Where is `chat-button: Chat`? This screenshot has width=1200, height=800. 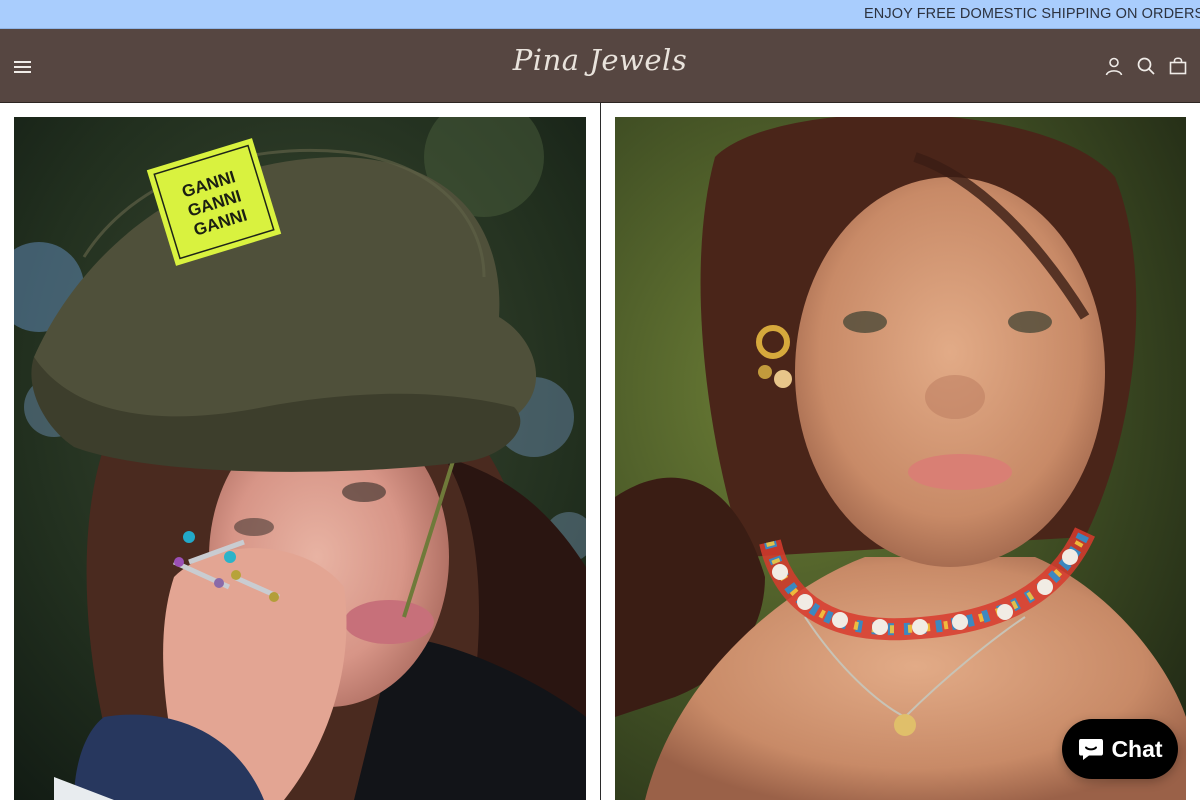
chat-button: Chat is located at coordinates (1120, 749).